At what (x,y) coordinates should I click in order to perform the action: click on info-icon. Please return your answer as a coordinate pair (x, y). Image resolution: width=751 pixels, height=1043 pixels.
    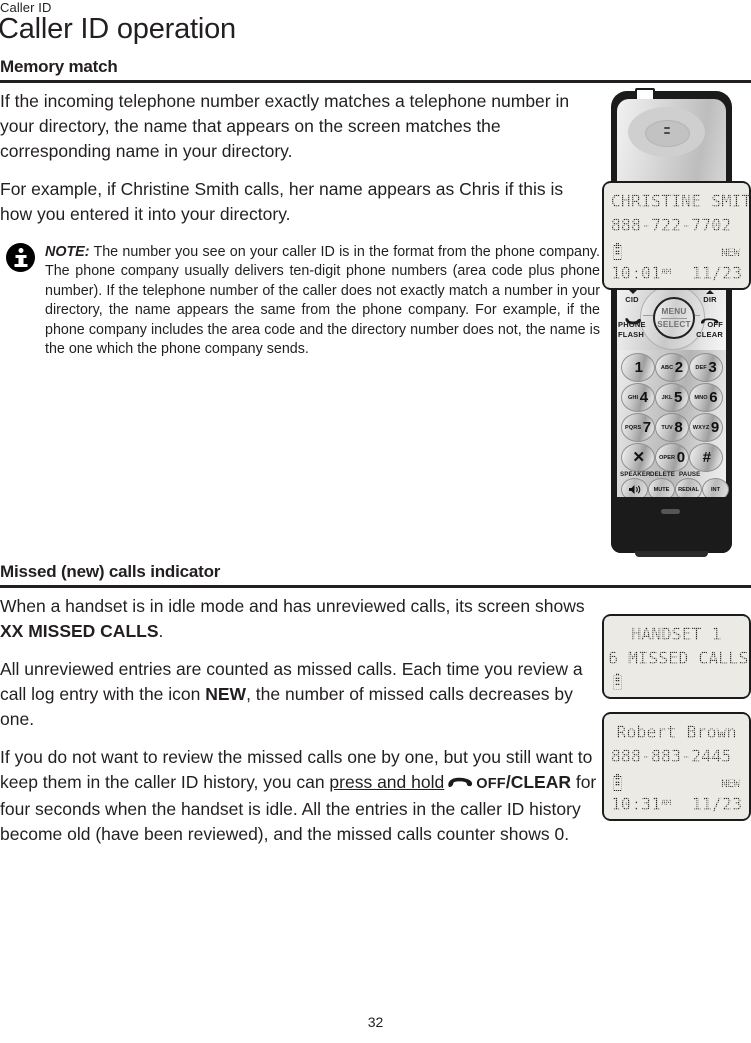
    Looking at the image, I should click on (20, 257).